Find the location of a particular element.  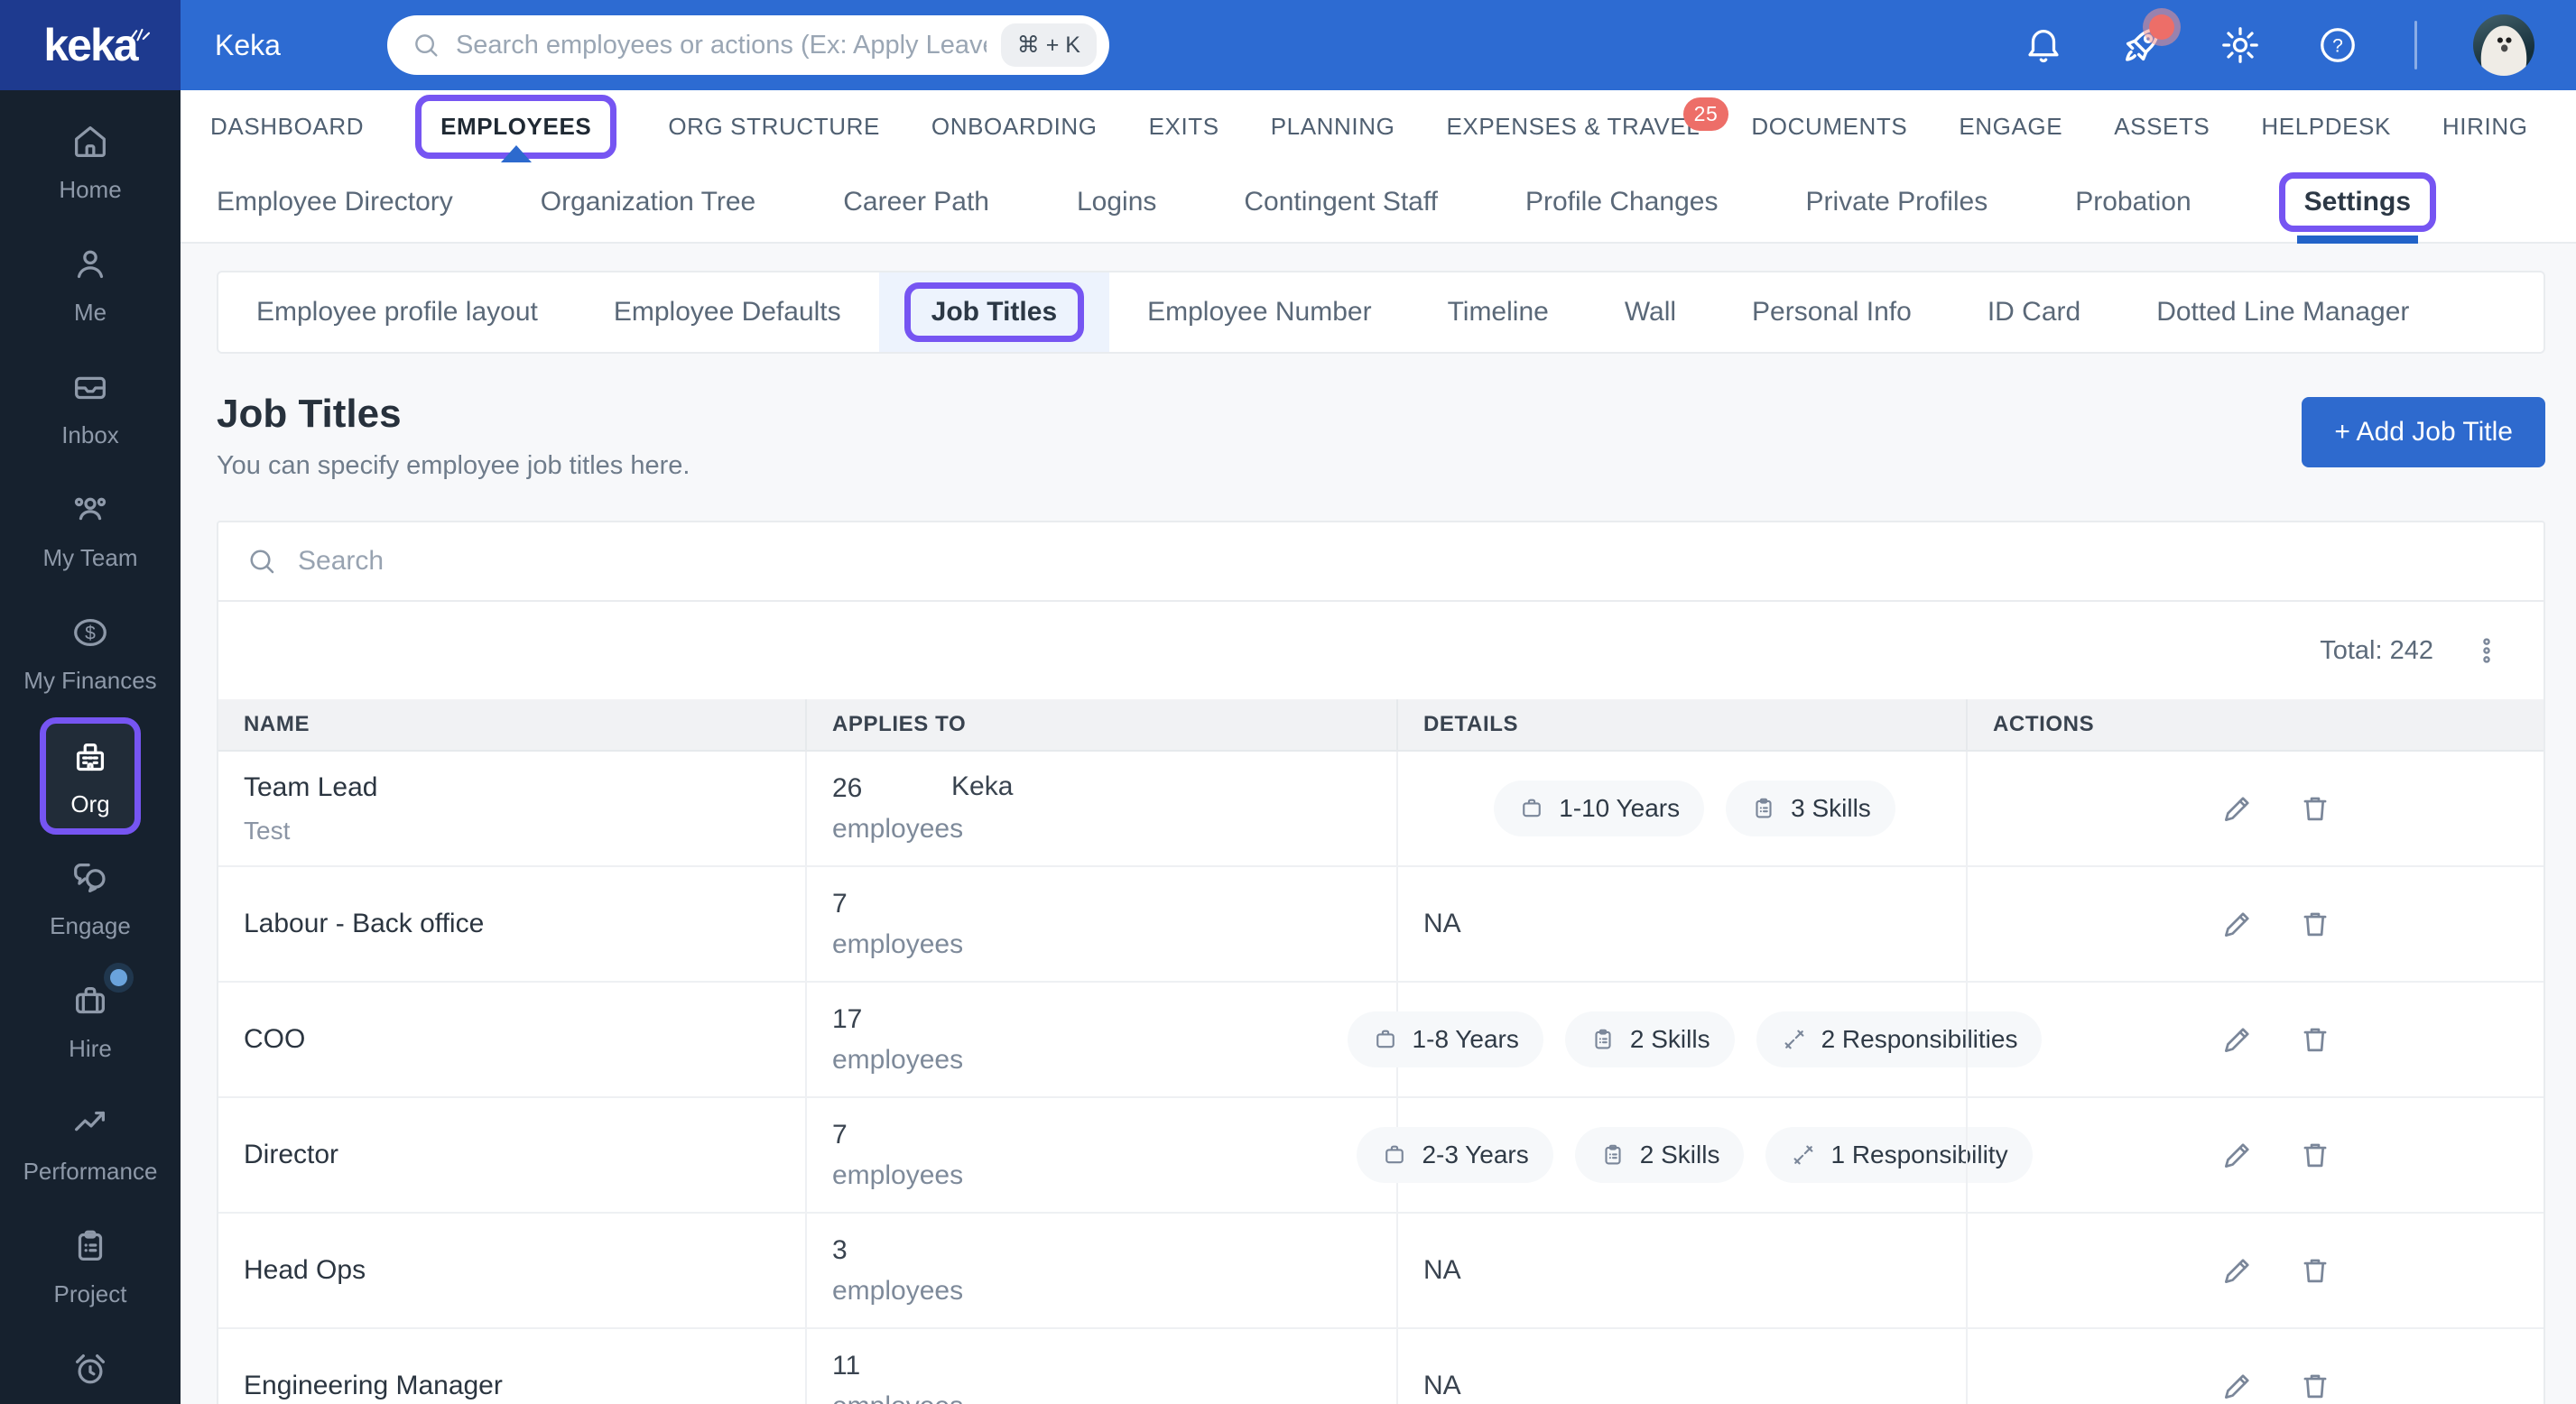

sidebar-item-label: Engage is located at coordinates (90, 926).